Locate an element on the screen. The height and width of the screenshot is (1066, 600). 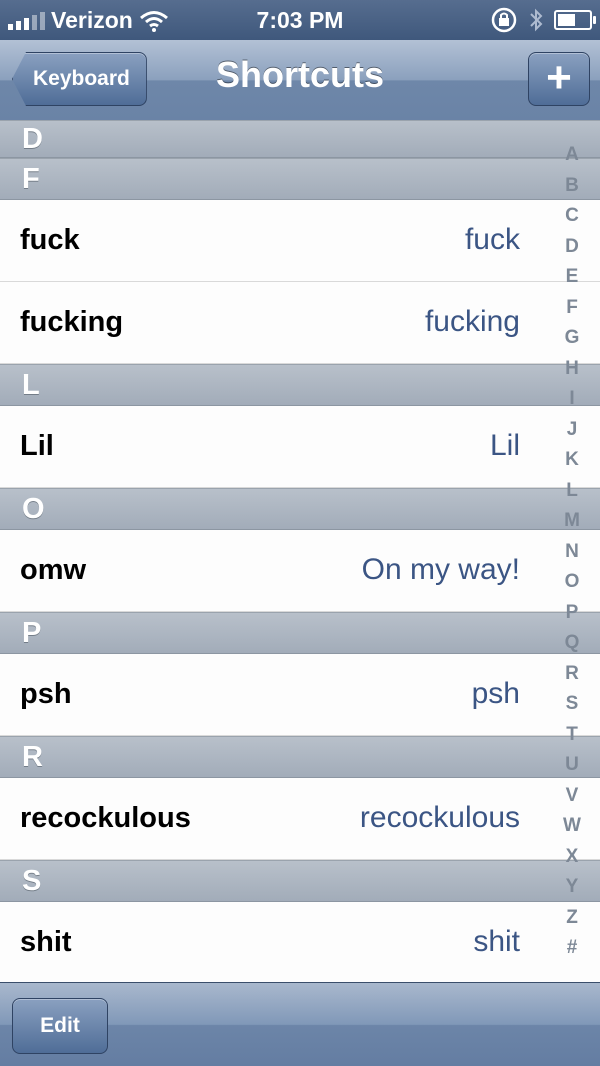
status-bar: Verizon 7:03 PM is located at coordinates (300, 20).